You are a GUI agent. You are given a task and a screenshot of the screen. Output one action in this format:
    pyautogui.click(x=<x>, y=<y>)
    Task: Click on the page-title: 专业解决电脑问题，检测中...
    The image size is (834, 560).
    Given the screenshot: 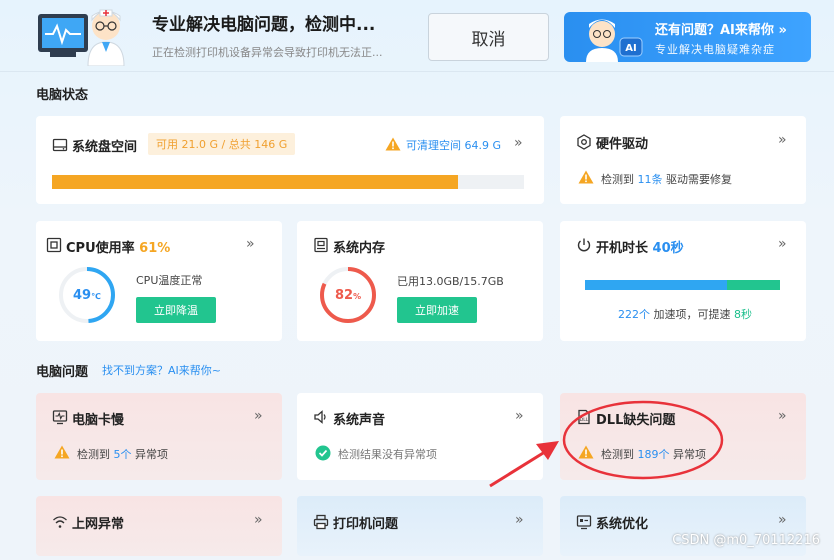 What is the action you would take?
    pyautogui.click(x=264, y=25)
    